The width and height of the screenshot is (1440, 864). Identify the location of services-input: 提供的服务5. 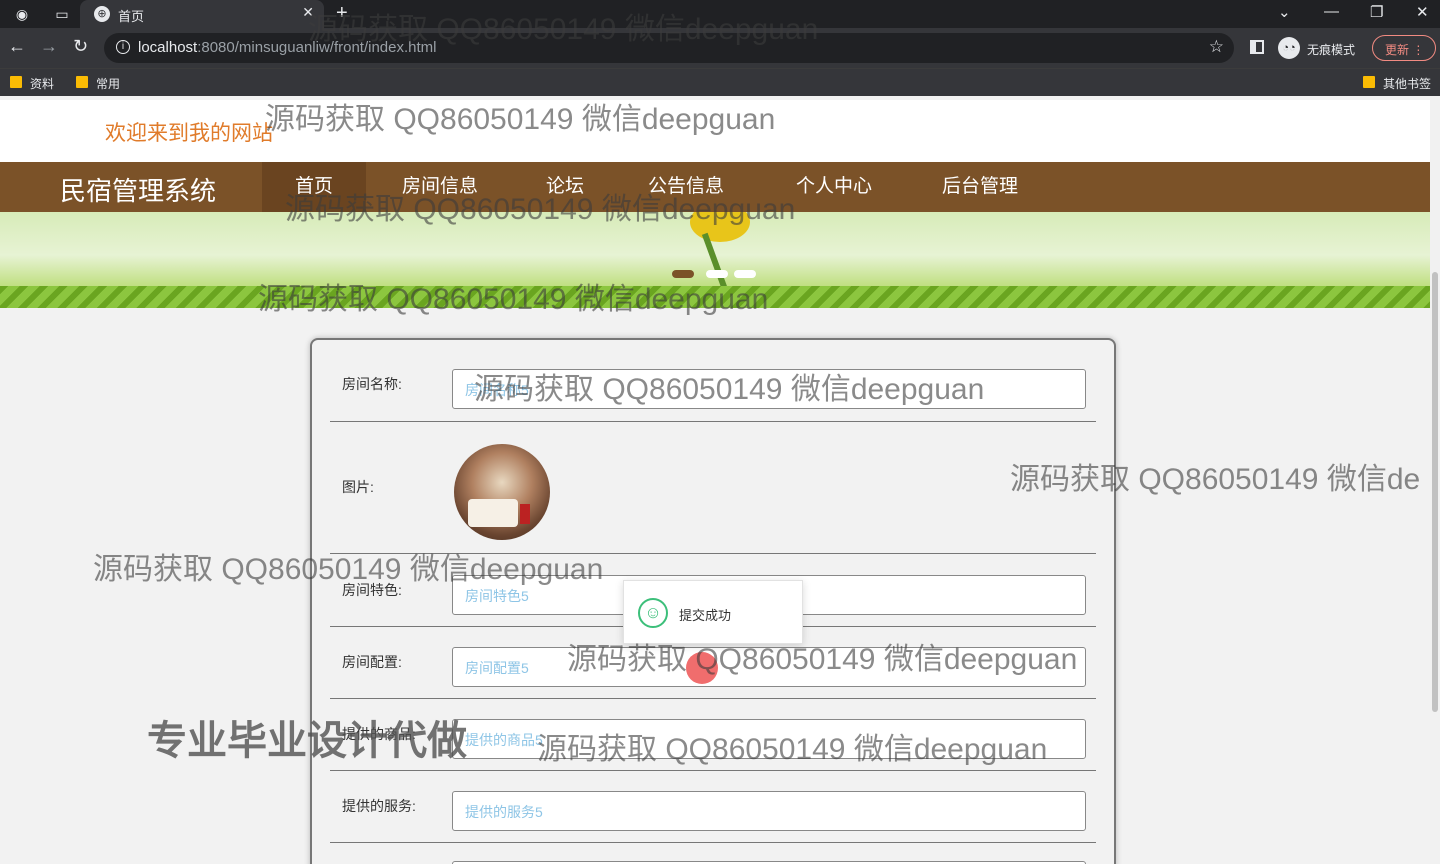
(769, 811).